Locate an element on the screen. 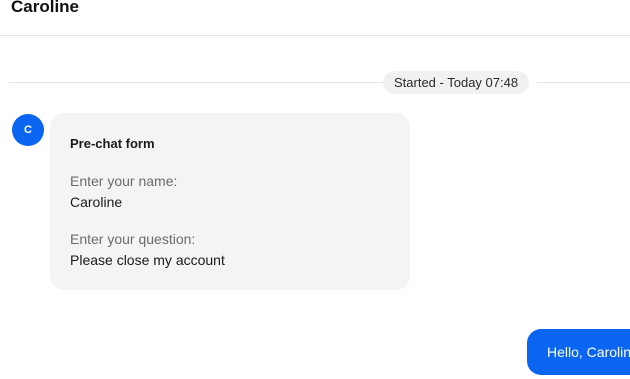  avatar: C is located at coordinates (28, 130).